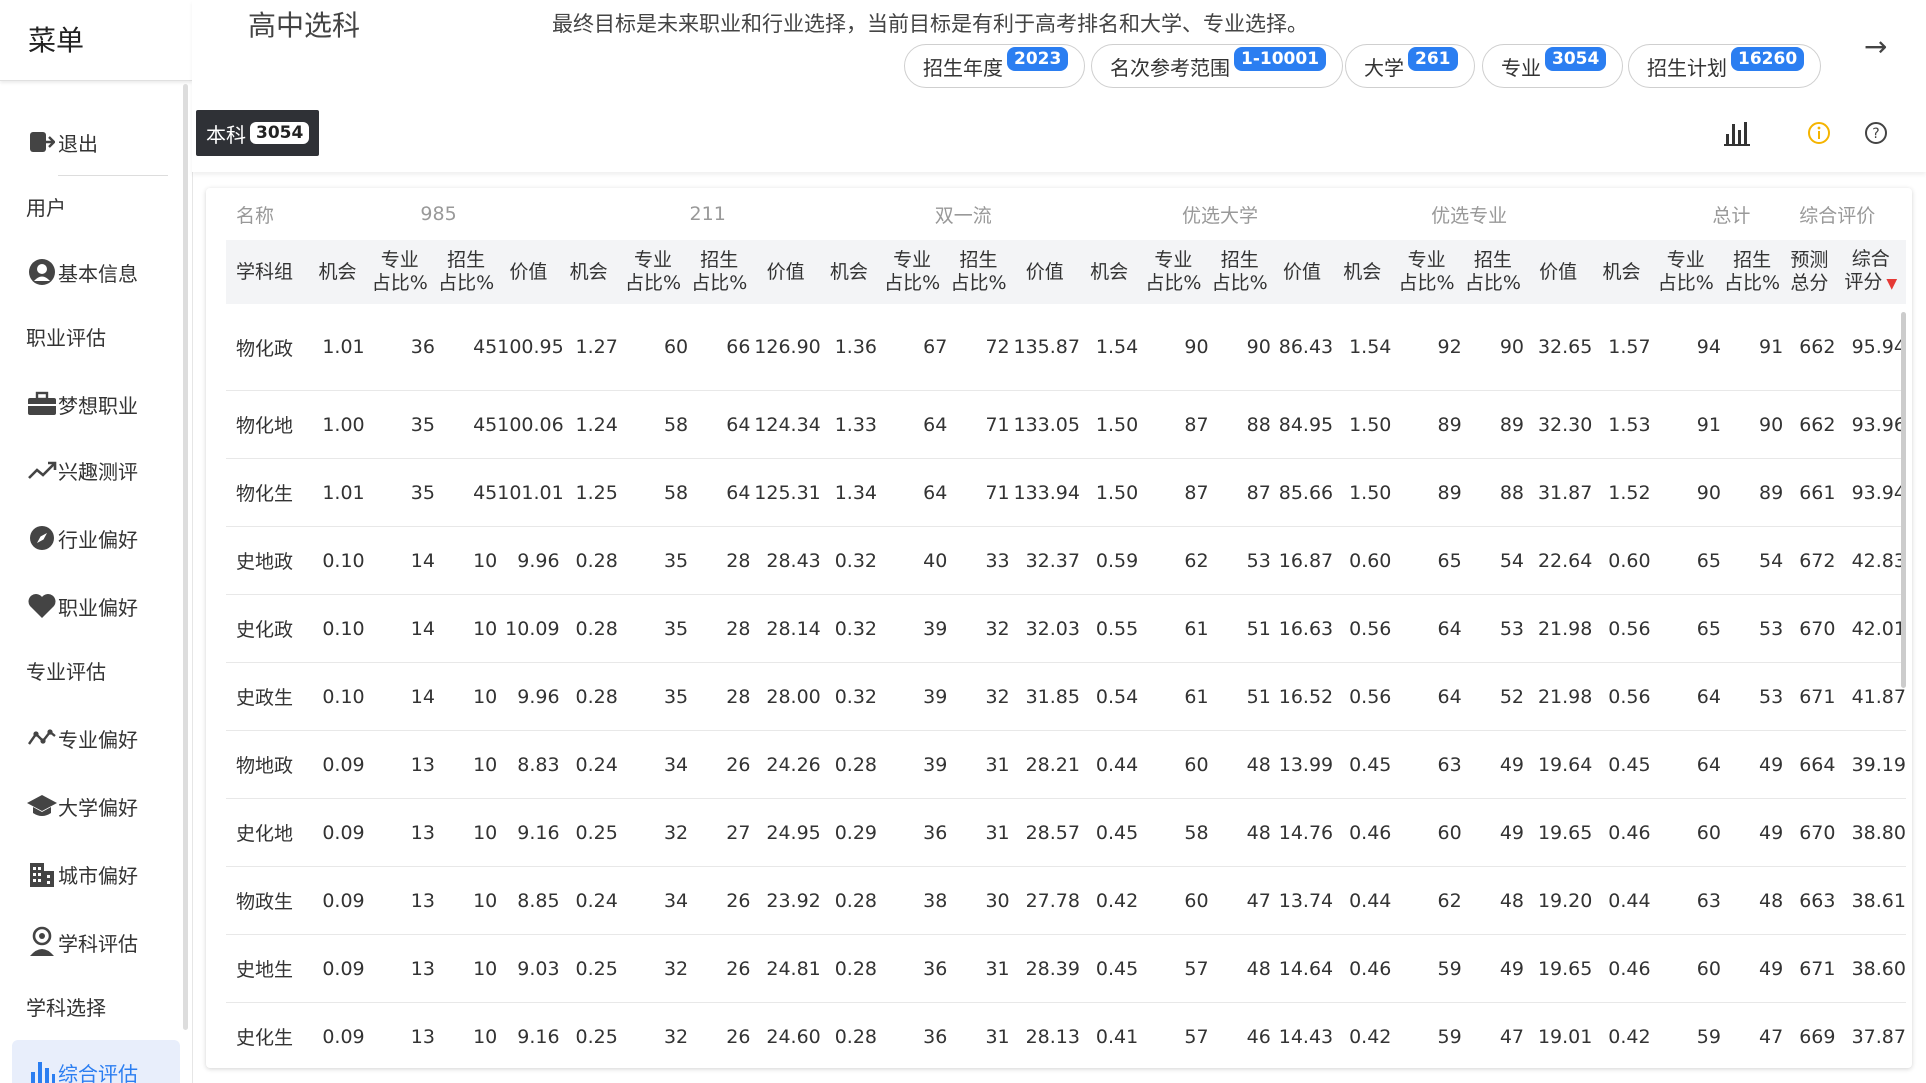 This screenshot has width=1926, height=1083. Describe the element at coordinates (1558, 696) in the screenshot. I see `table-cell: 21.98` at that location.